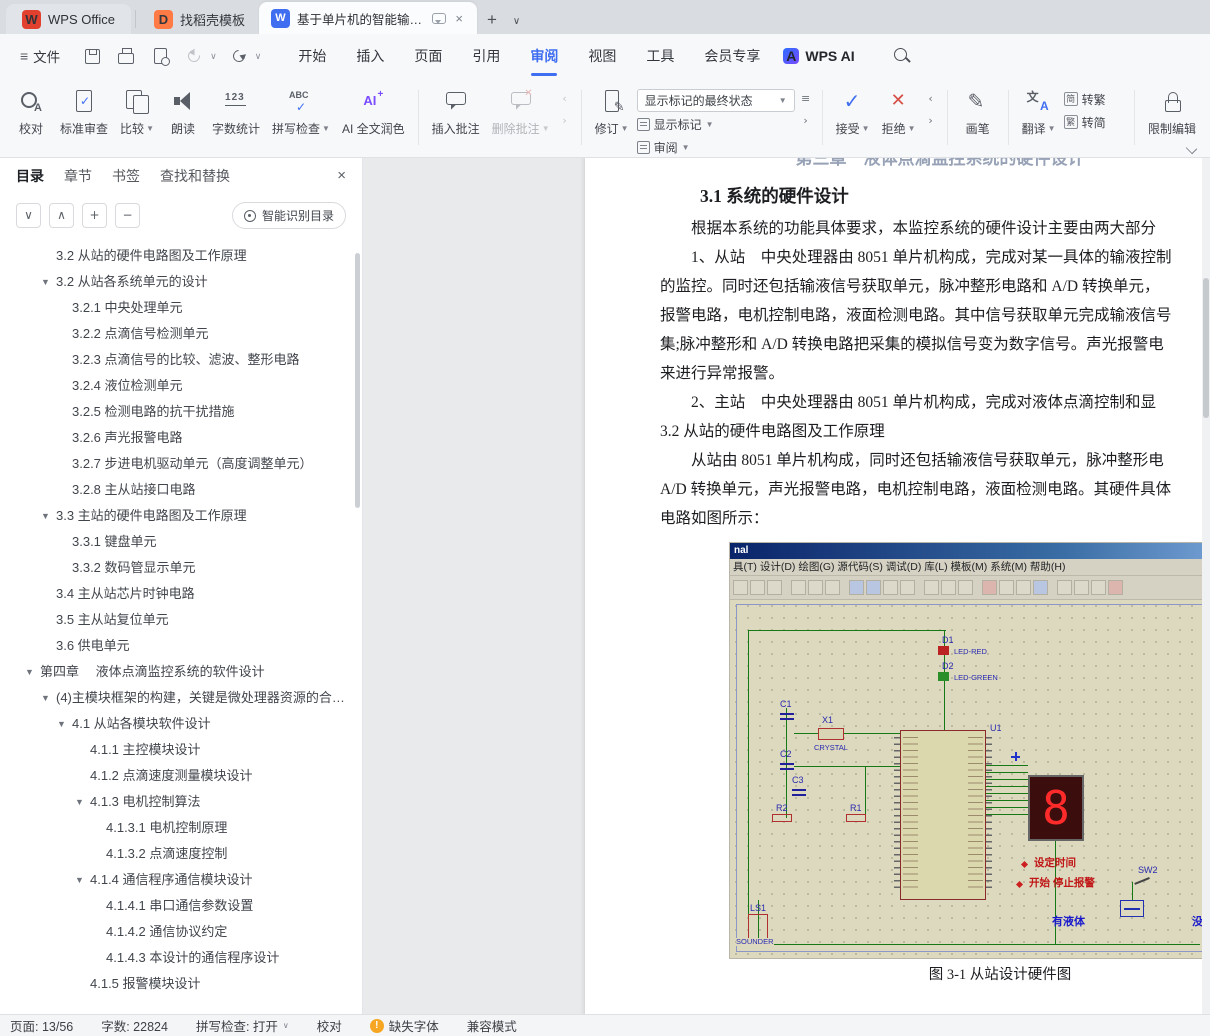 The width and height of the screenshot is (1210, 1036). Describe the element at coordinates (819, 56) in the screenshot. I see `wps-ai-button: A WPS AI` at that location.